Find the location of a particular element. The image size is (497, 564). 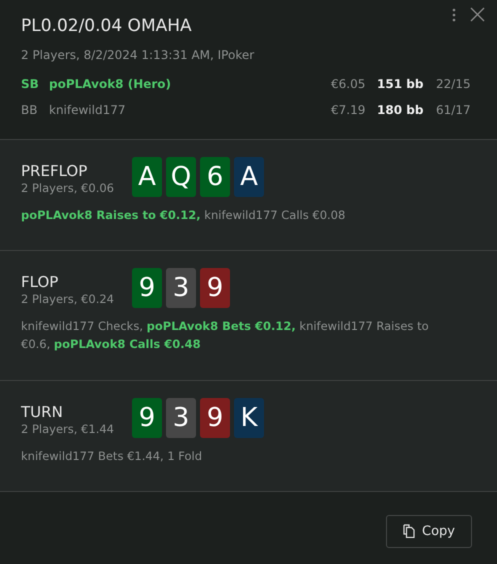

street-name: PREFLOP is located at coordinates (54, 171).